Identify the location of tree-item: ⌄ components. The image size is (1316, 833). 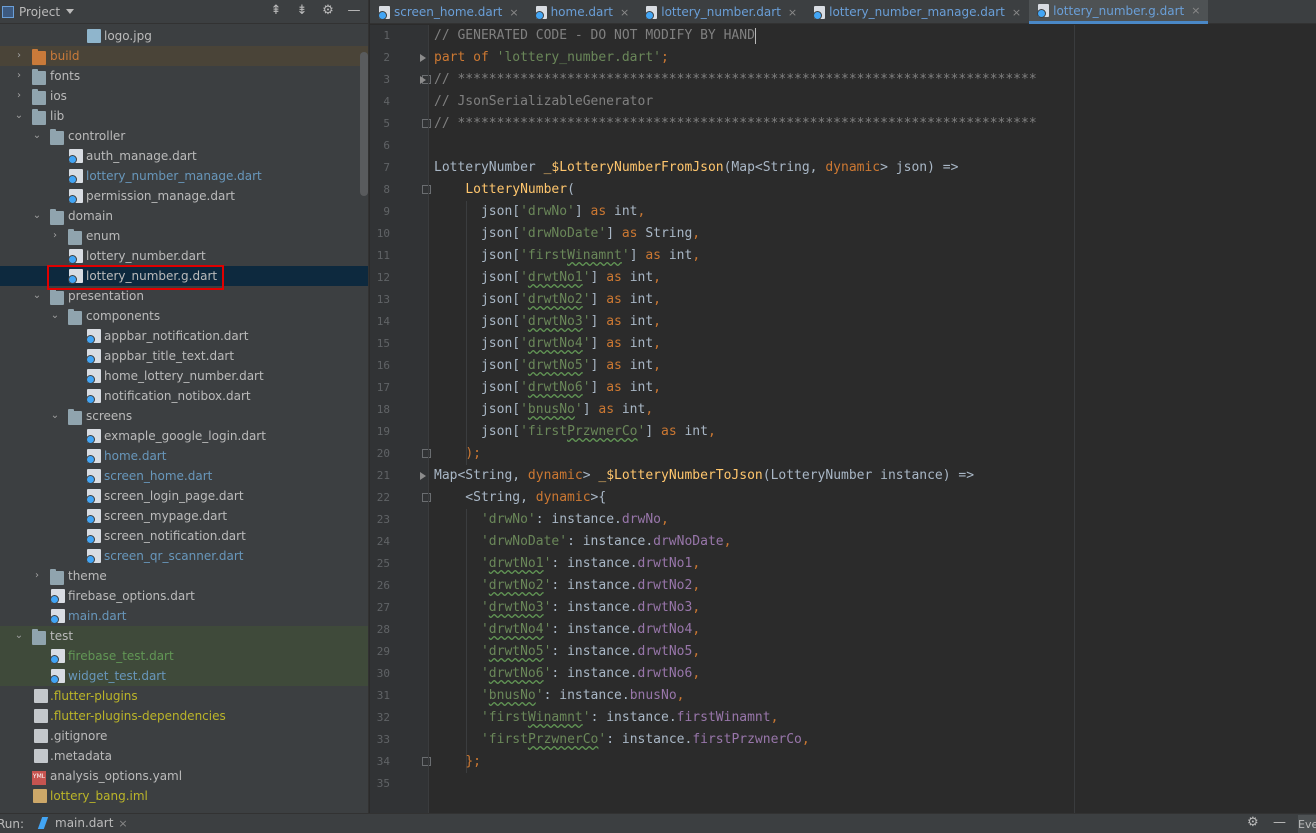
(184, 316).